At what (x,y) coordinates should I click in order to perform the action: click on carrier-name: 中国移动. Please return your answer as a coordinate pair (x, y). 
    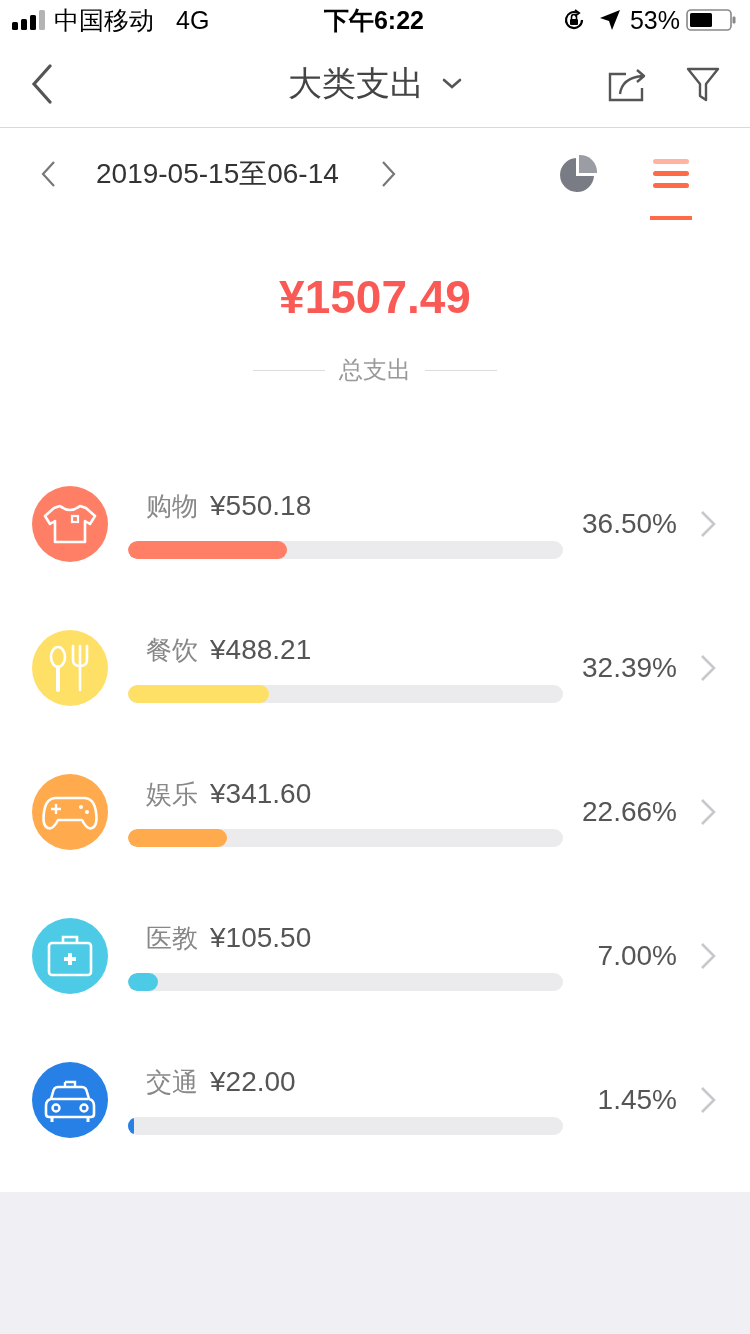
    Looking at the image, I should click on (104, 20).